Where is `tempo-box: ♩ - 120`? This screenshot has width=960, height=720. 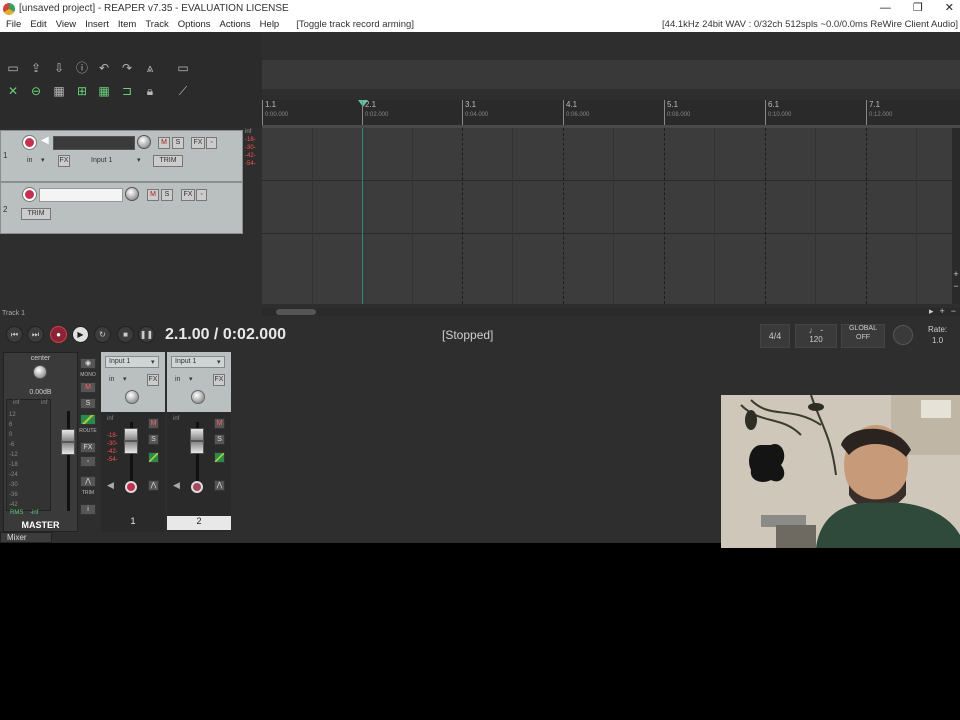
tempo-box: ♩ - 120 is located at coordinates (816, 336).